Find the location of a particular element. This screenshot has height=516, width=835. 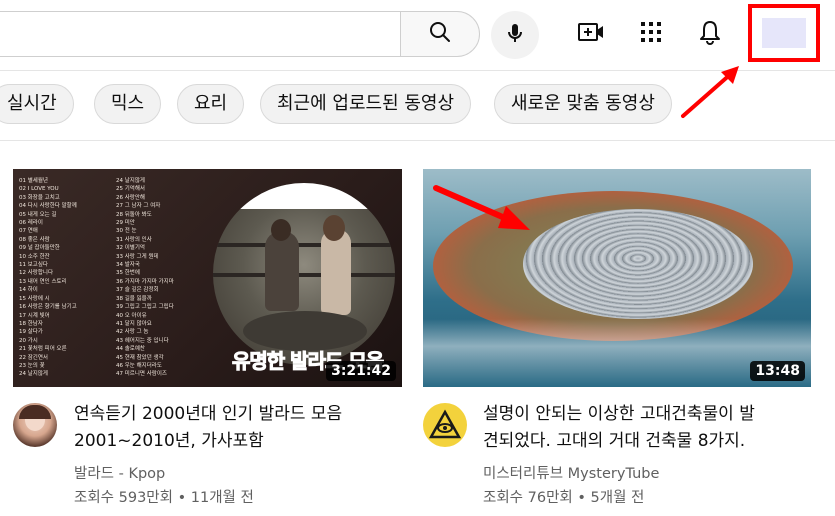

create-video-button is located at coordinates (591, 34).